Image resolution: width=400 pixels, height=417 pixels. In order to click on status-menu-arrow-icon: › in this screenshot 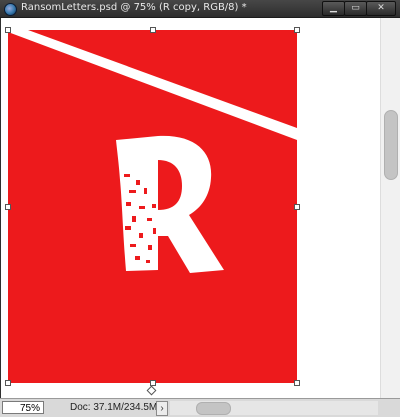, I will do `click(162, 408)`.